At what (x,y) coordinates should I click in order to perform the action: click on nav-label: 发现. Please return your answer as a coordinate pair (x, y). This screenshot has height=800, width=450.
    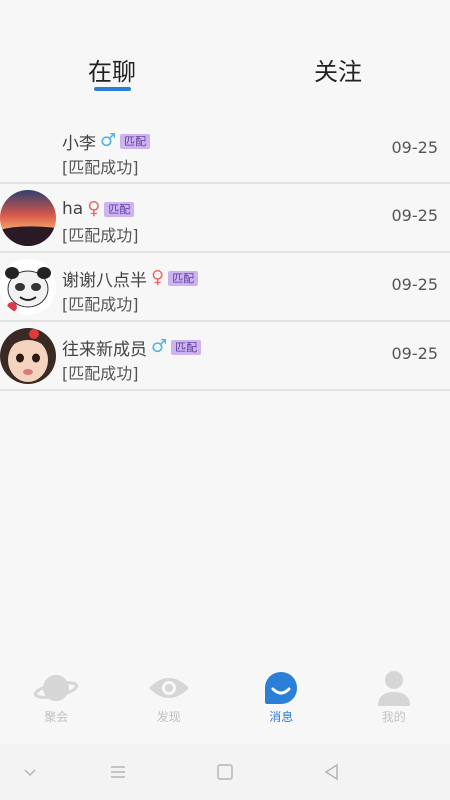
    Looking at the image, I should click on (168, 717).